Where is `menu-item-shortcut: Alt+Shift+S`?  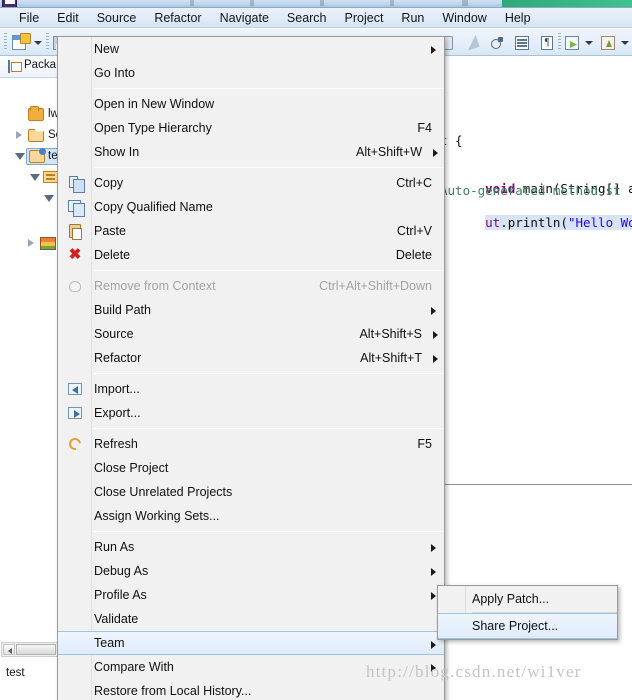
menu-item-shortcut: Alt+Shift+S is located at coordinates (390, 334).